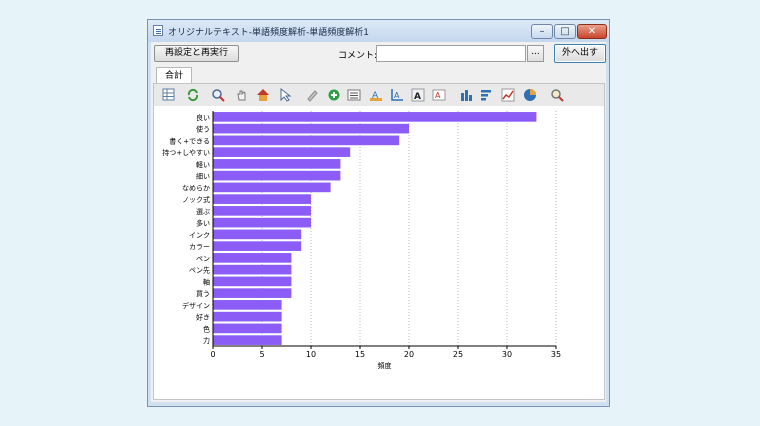 The image size is (760, 426). I want to click on x-tick-label: 10, so click(311, 354).